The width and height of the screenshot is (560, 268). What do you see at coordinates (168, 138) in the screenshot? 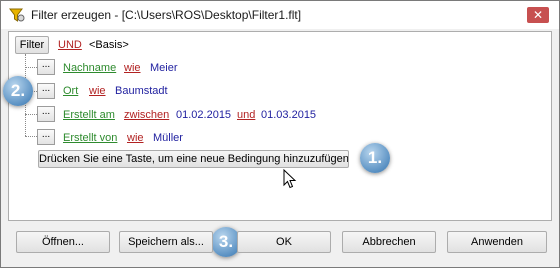
I see `row-value: Müller` at bounding box center [168, 138].